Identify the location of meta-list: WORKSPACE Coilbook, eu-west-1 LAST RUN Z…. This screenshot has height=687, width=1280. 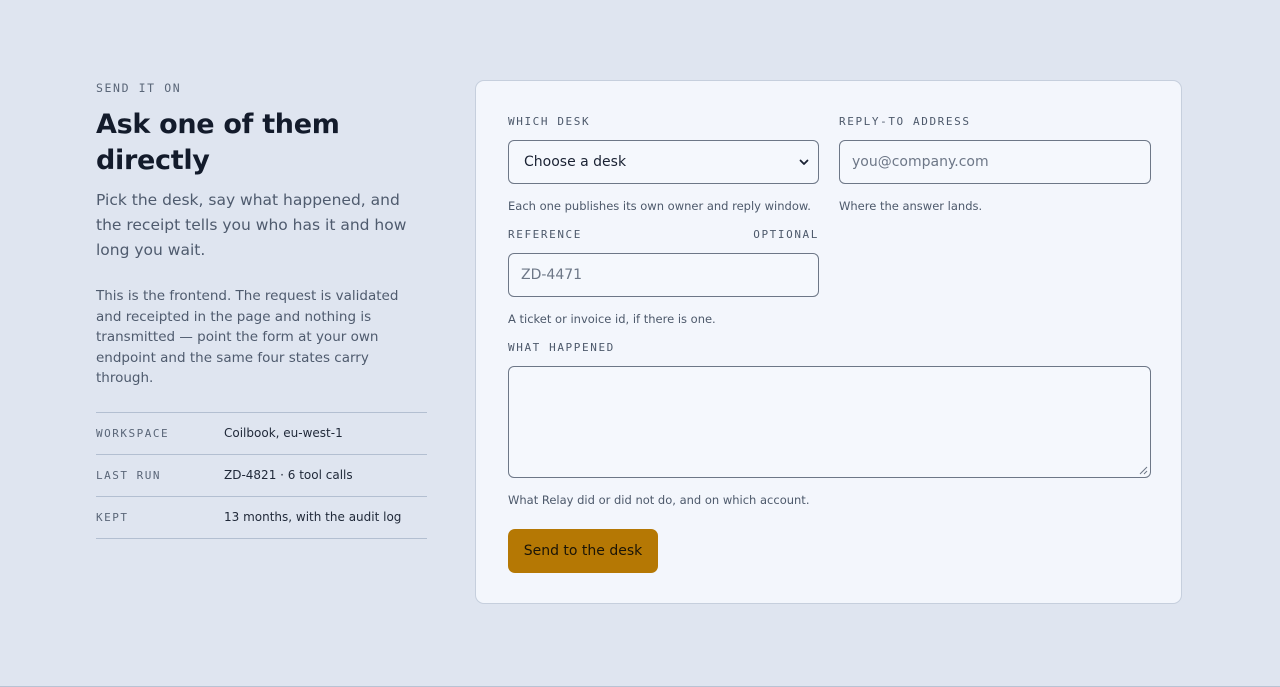
(261, 475).